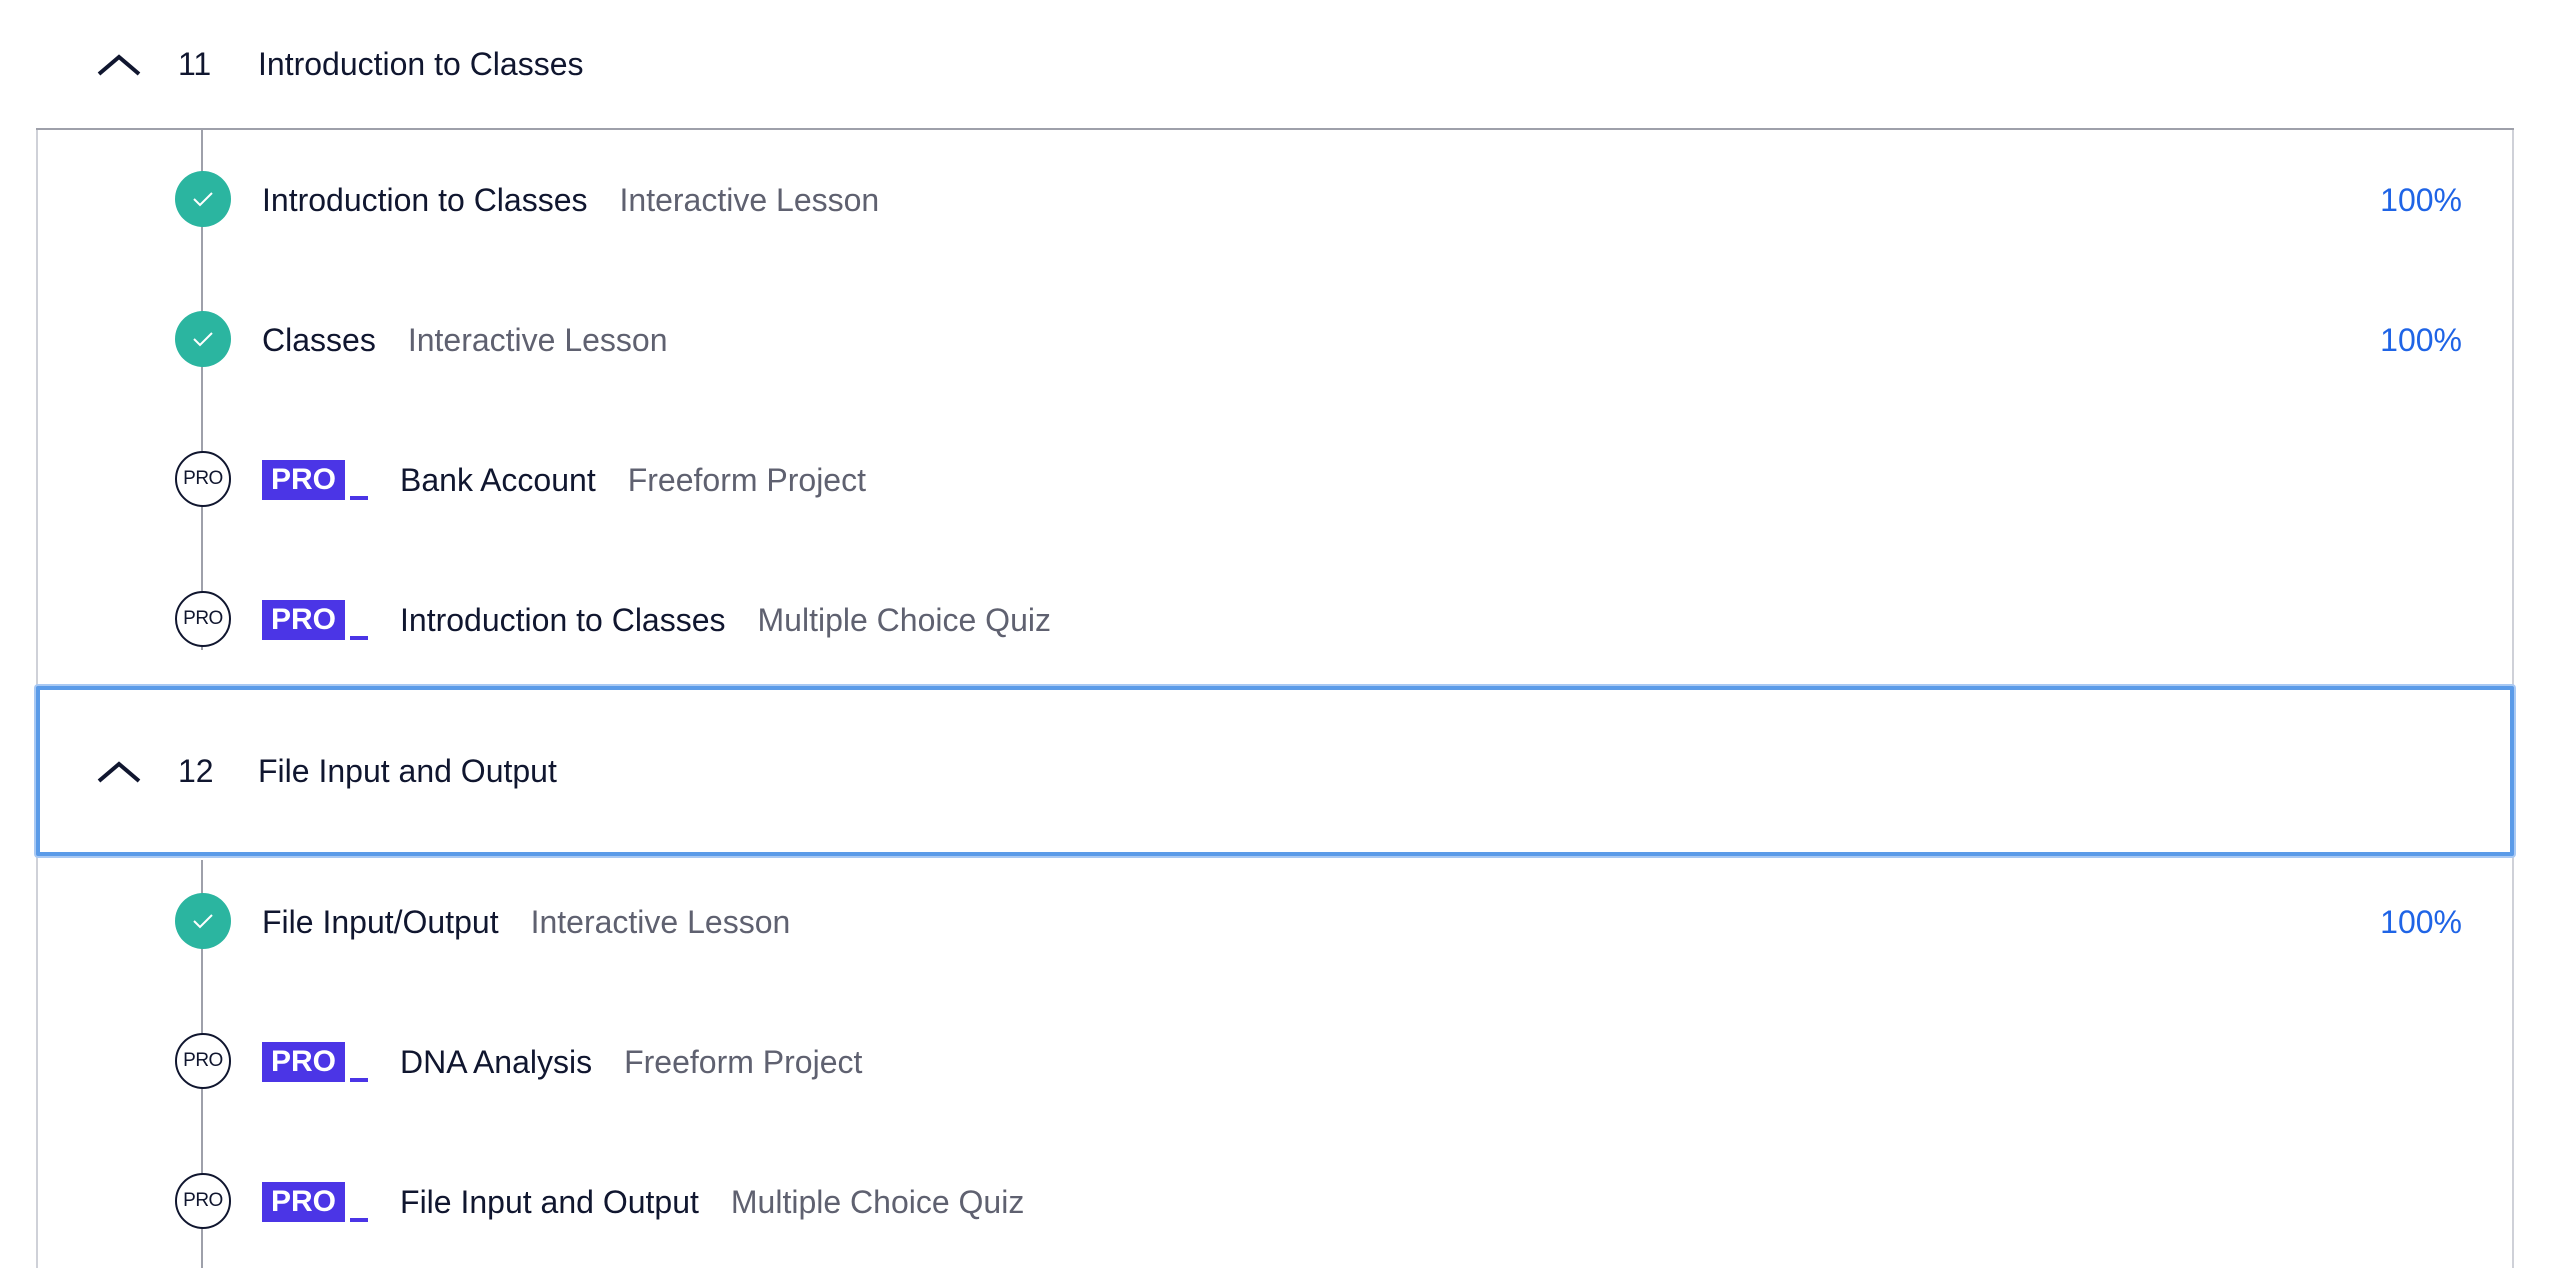 The width and height of the screenshot is (2568, 1272). What do you see at coordinates (1275, 340) in the screenshot?
I see `lesson-row: Classes Interactive Lesson 100%` at bounding box center [1275, 340].